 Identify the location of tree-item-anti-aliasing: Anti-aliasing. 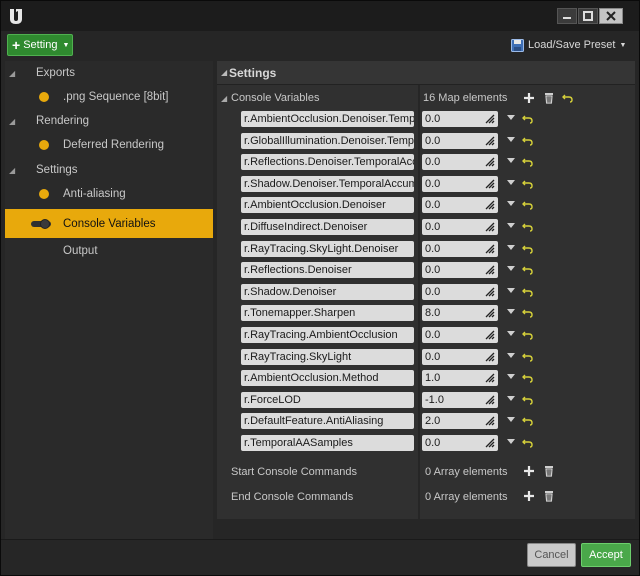
(109, 194).